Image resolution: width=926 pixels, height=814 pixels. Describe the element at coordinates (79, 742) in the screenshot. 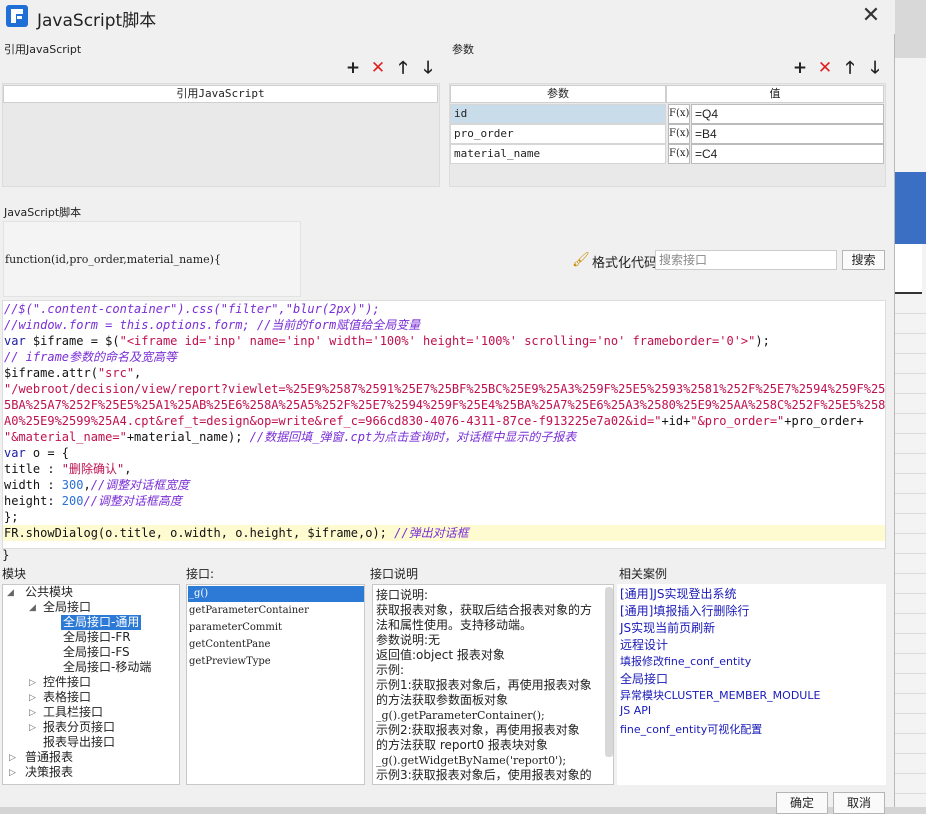

I see `tree-node: 报表导出接口` at that location.